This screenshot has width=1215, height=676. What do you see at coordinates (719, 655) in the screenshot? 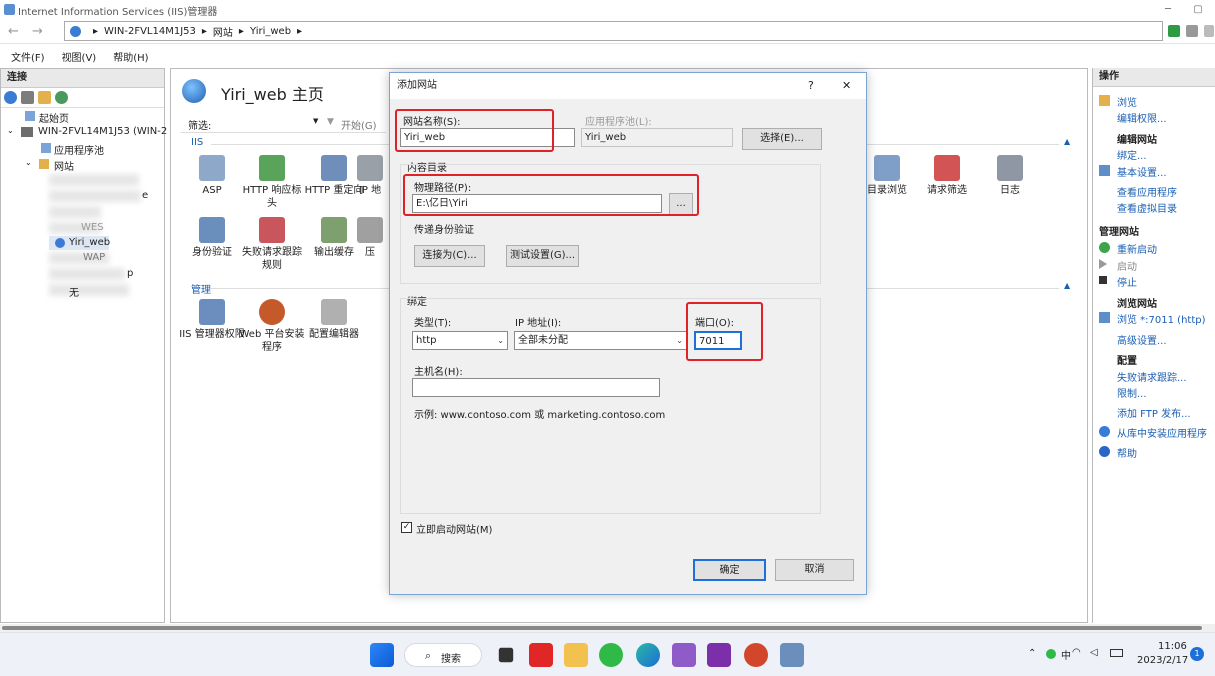
I see `onenote-icon` at bounding box center [719, 655].